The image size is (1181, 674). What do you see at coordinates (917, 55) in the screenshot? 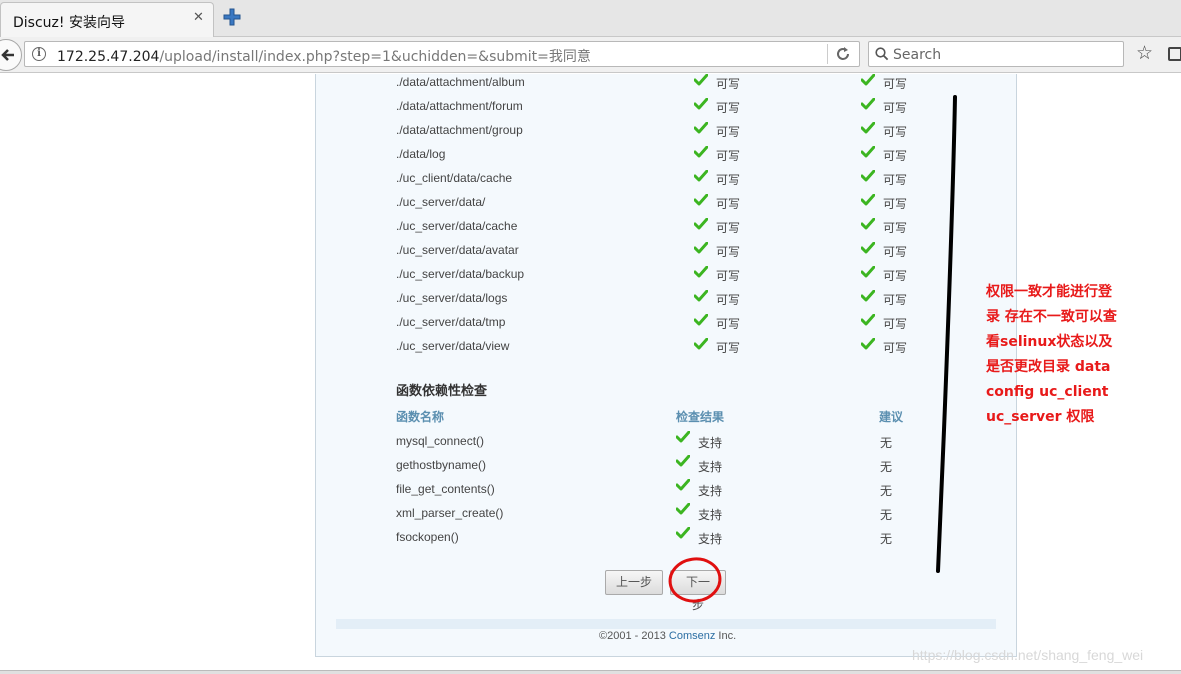
I see `search-placeholder: Search` at bounding box center [917, 55].